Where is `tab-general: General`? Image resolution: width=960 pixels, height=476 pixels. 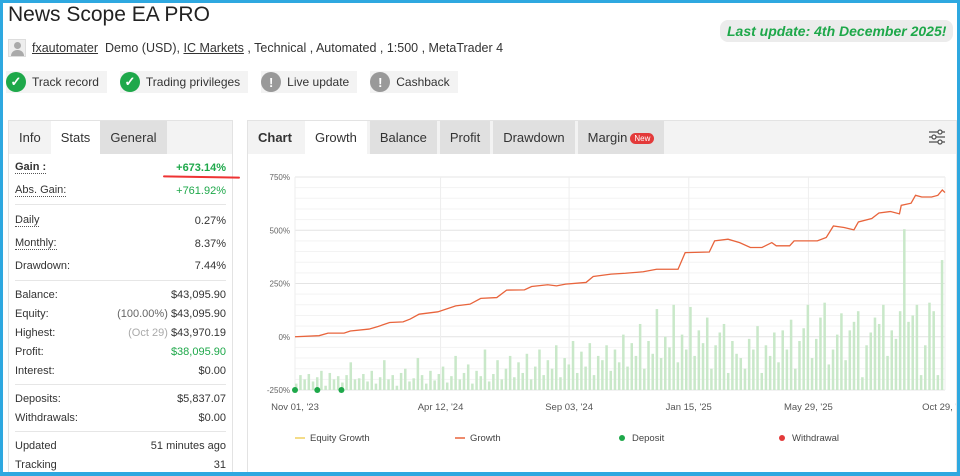 tab-general: General is located at coordinates (133, 137).